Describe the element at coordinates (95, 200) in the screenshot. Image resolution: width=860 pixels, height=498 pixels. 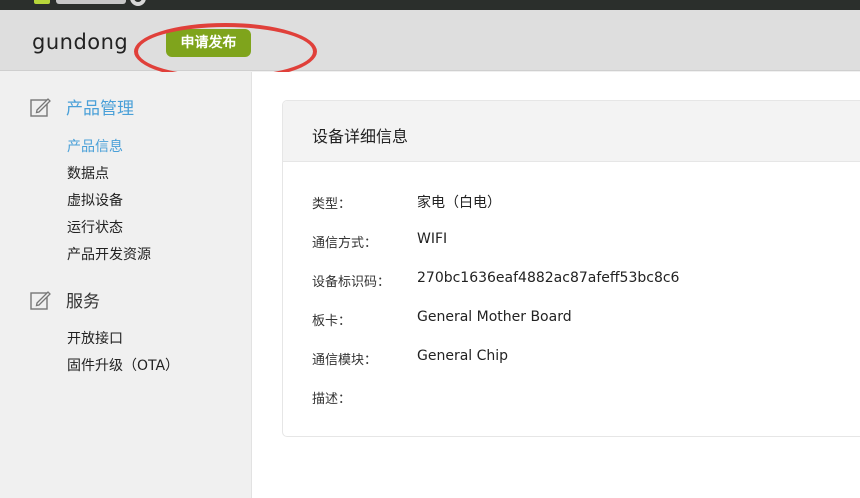
I see `sidebar-item-virtual-device: 虚拟设备` at that location.